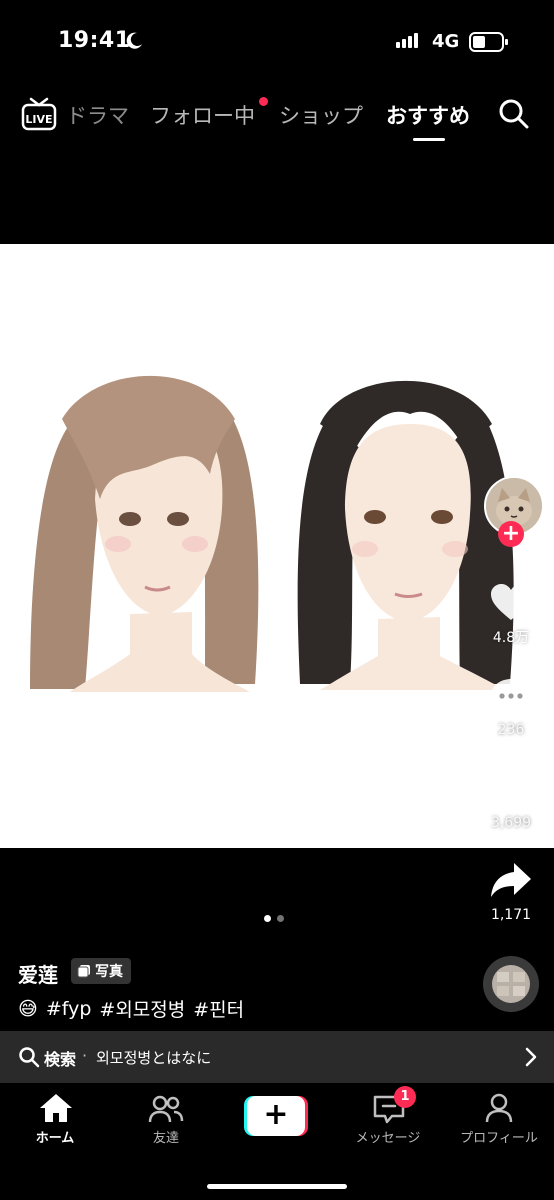 The width and height of the screenshot is (554, 1200). What do you see at coordinates (511, 823) in the screenshot?
I see `bookmark-count: 3,699` at bounding box center [511, 823].